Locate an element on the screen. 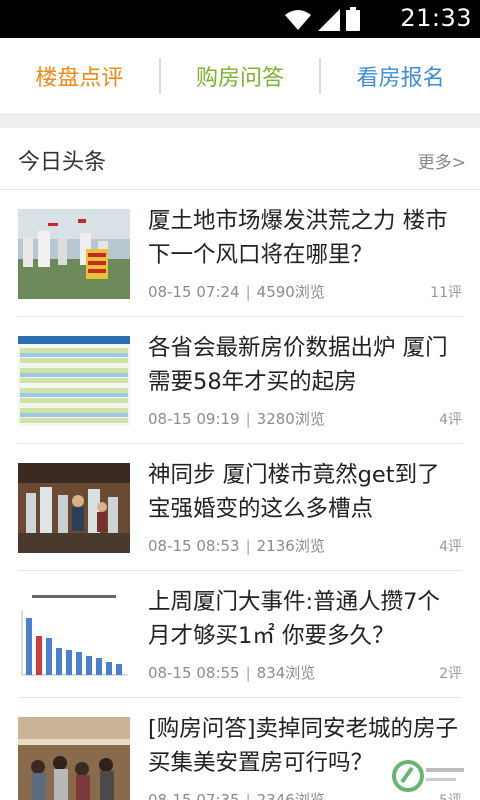  news-date: 08-15 08:53 is located at coordinates (194, 546).